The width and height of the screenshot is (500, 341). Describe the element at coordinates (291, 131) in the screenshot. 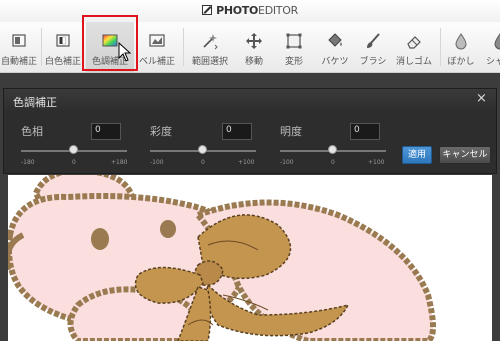

I see `brightness-label: 明度` at that location.